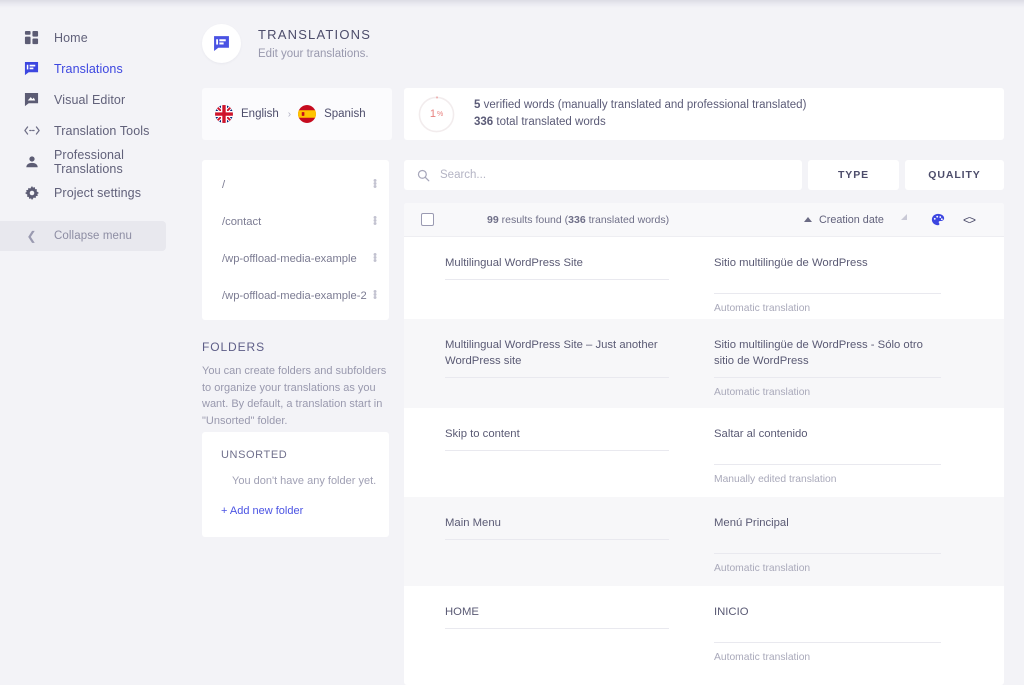 This screenshot has height=685, width=1024. Describe the element at coordinates (97, 99) in the screenshot. I see `sidebar-item-visual-editor: Visual Editor` at that location.